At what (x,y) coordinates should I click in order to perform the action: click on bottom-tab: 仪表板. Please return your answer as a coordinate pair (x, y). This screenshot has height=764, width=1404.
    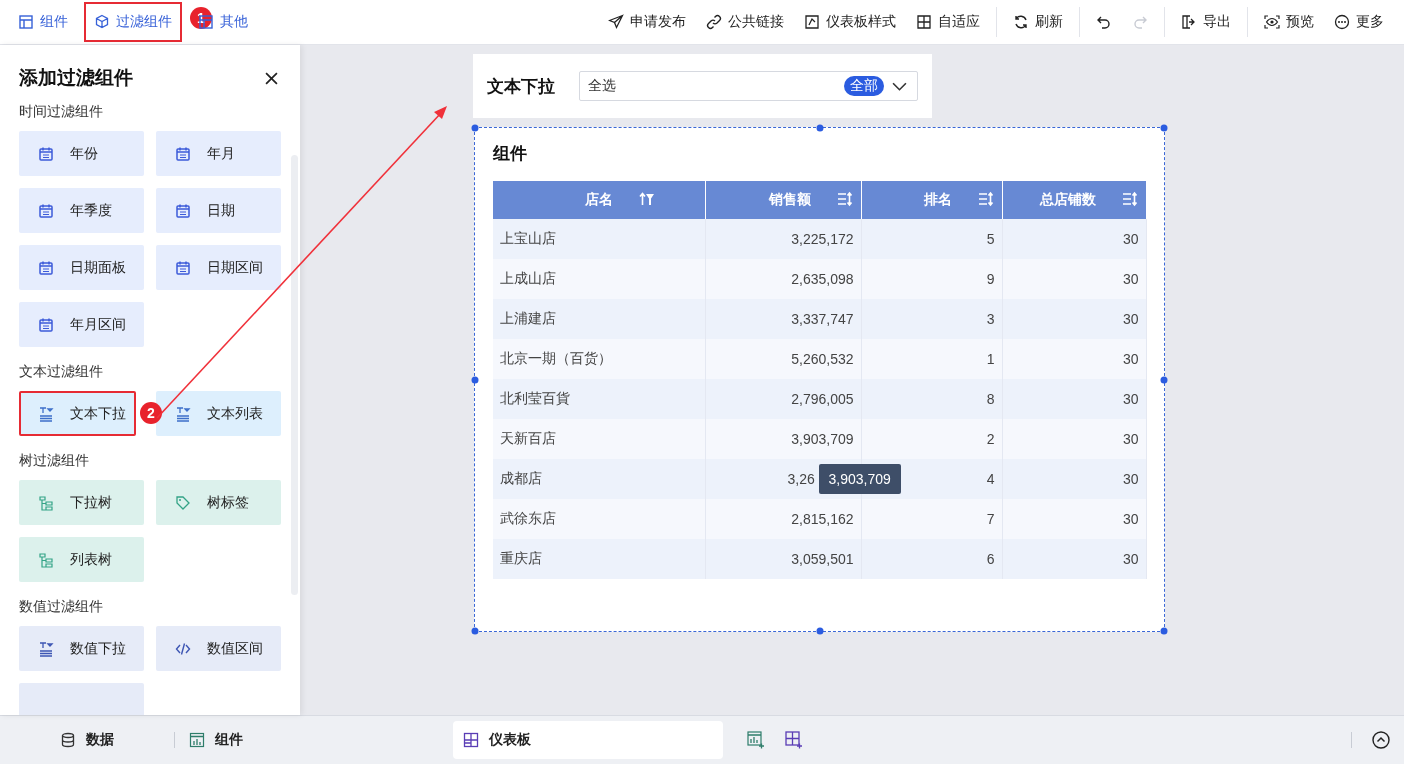
    Looking at the image, I should click on (588, 740).